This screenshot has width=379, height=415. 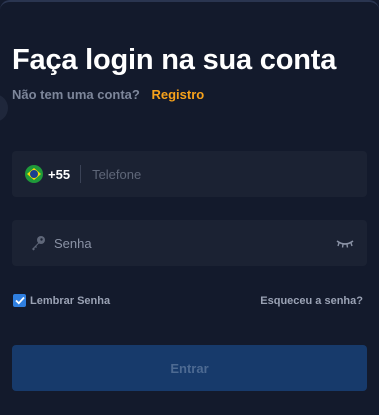 I want to click on divider, so click(x=81, y=174).